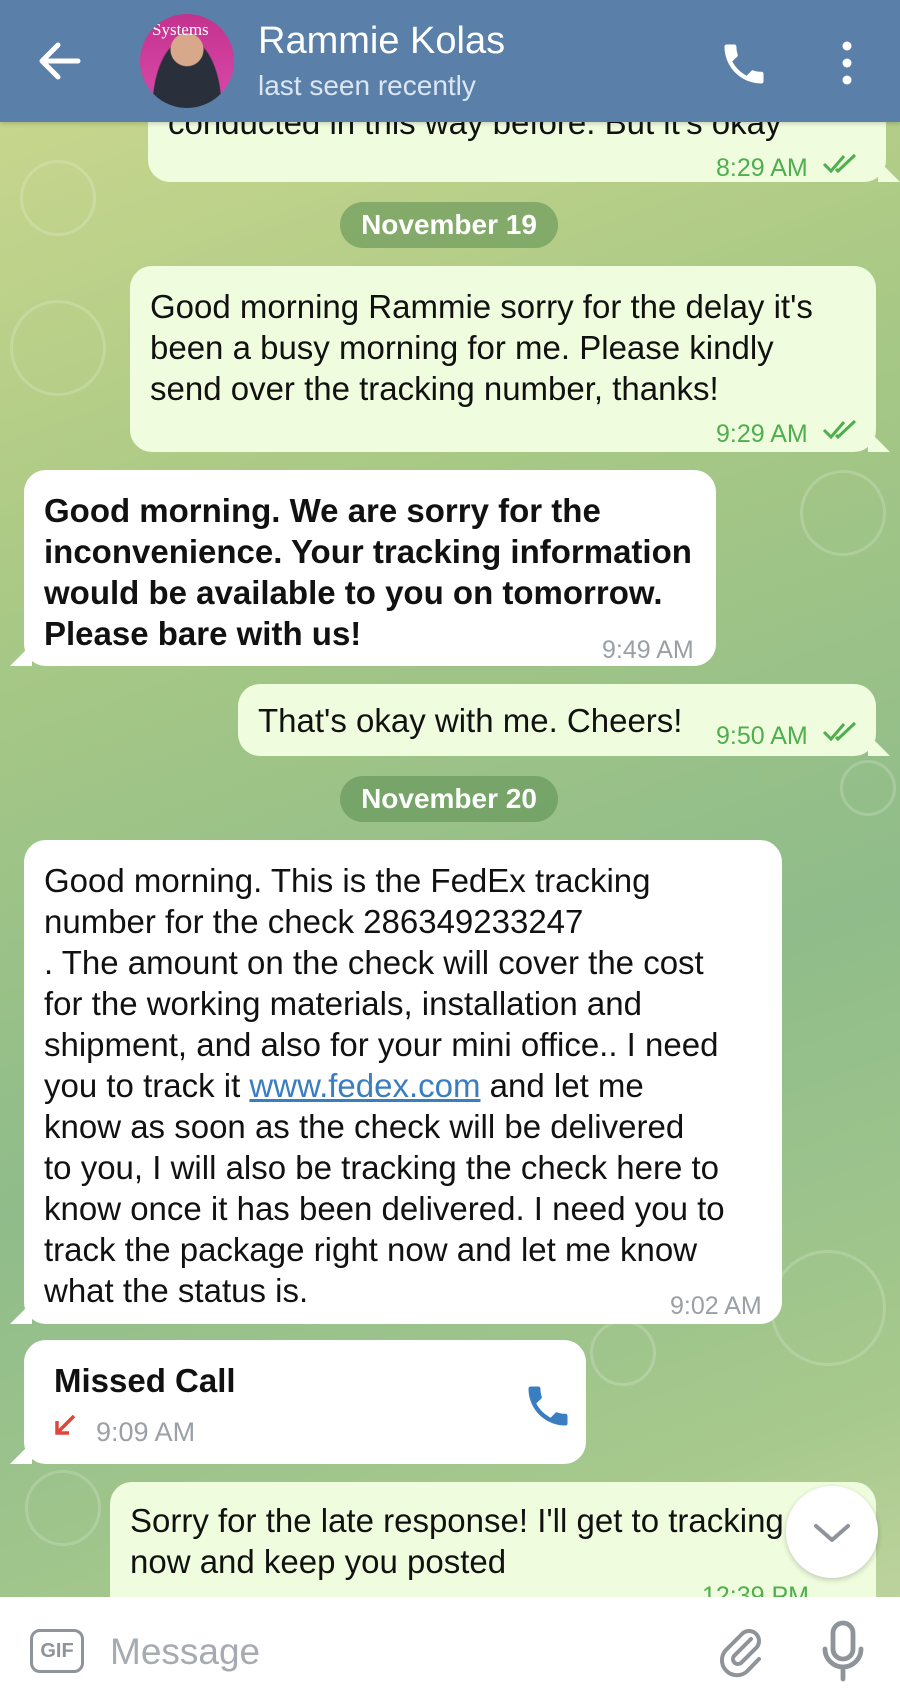 The width and height of the screenshot is (900, 1705). I want to click on message-line: would be available to you on tomorrow., so click(353, 592).